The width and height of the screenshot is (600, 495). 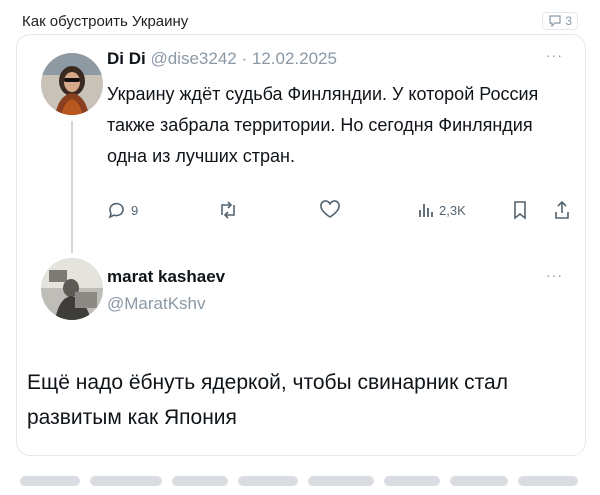 What do you see at coordinates (568, 21) in the screenshot?
I see `comment-count: 3` at bounding box center [568, 21].